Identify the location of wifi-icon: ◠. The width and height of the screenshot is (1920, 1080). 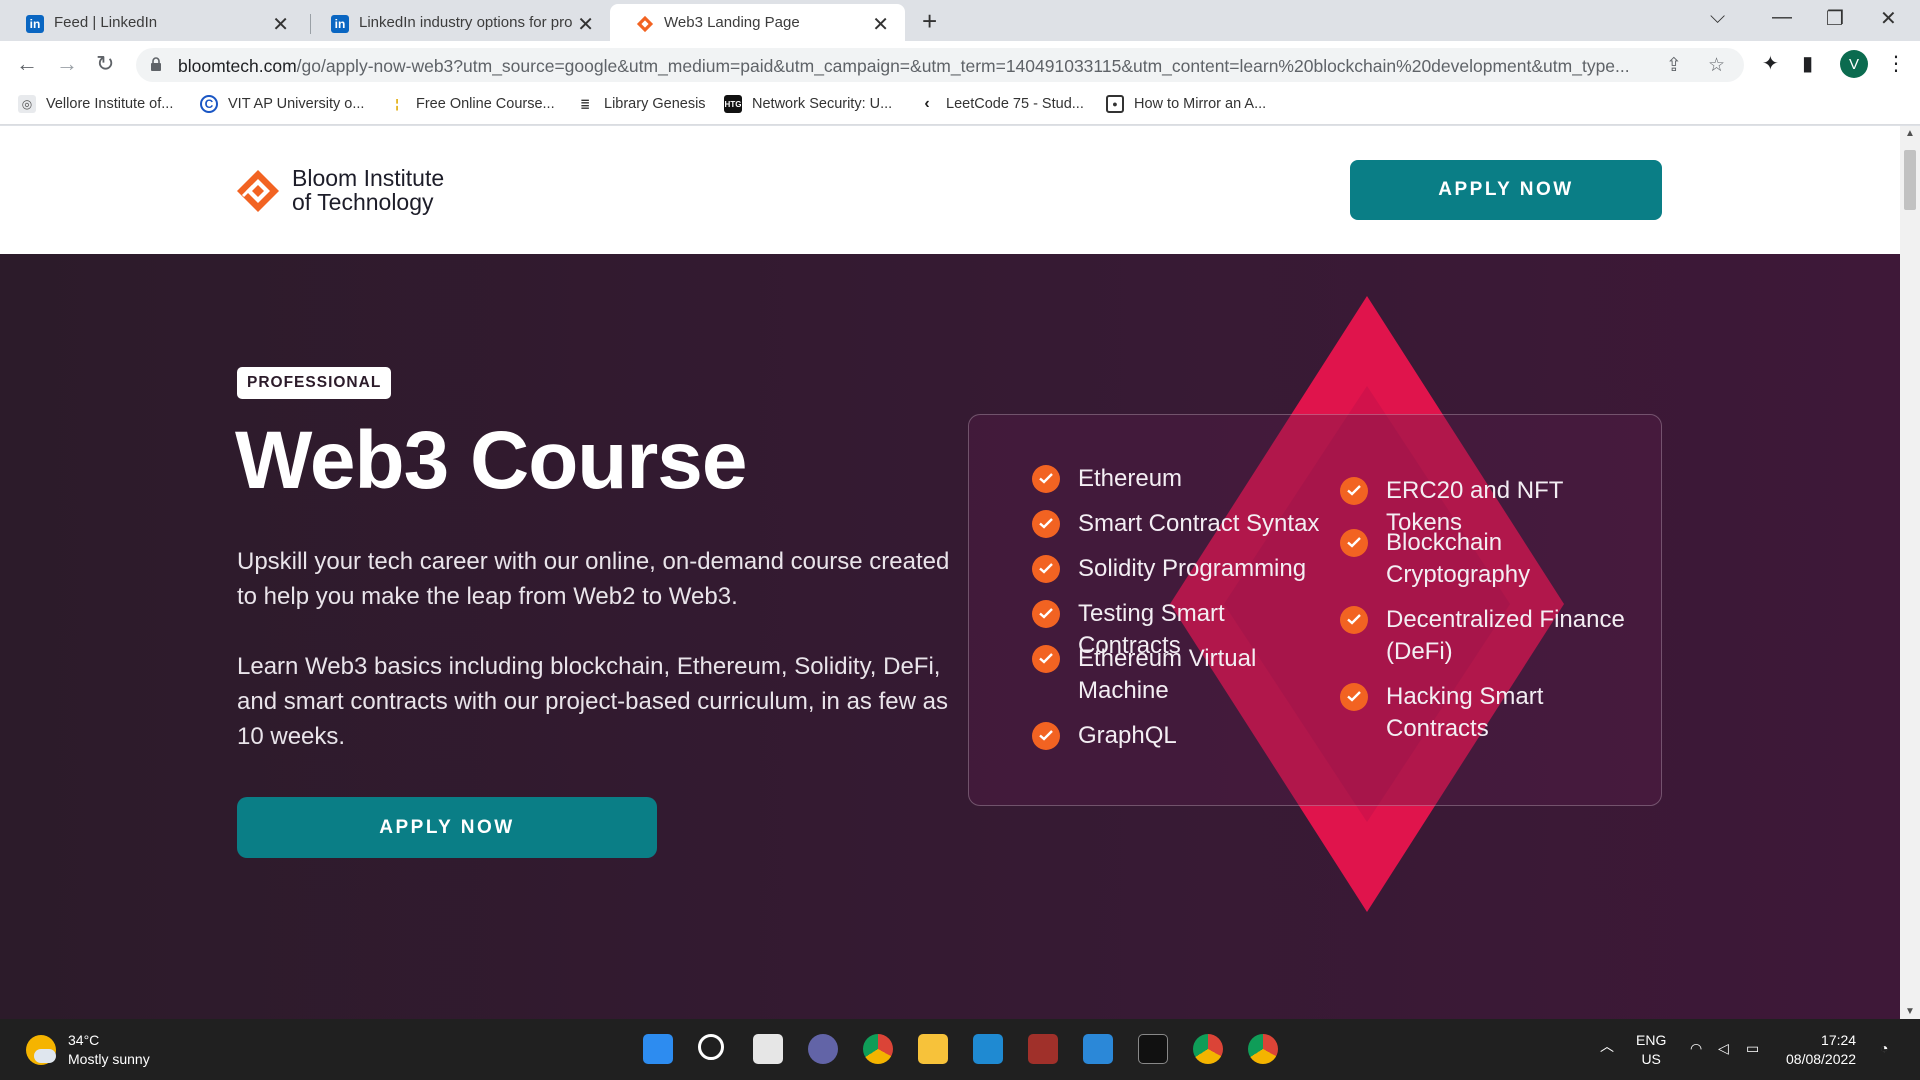
(1696, 1048).